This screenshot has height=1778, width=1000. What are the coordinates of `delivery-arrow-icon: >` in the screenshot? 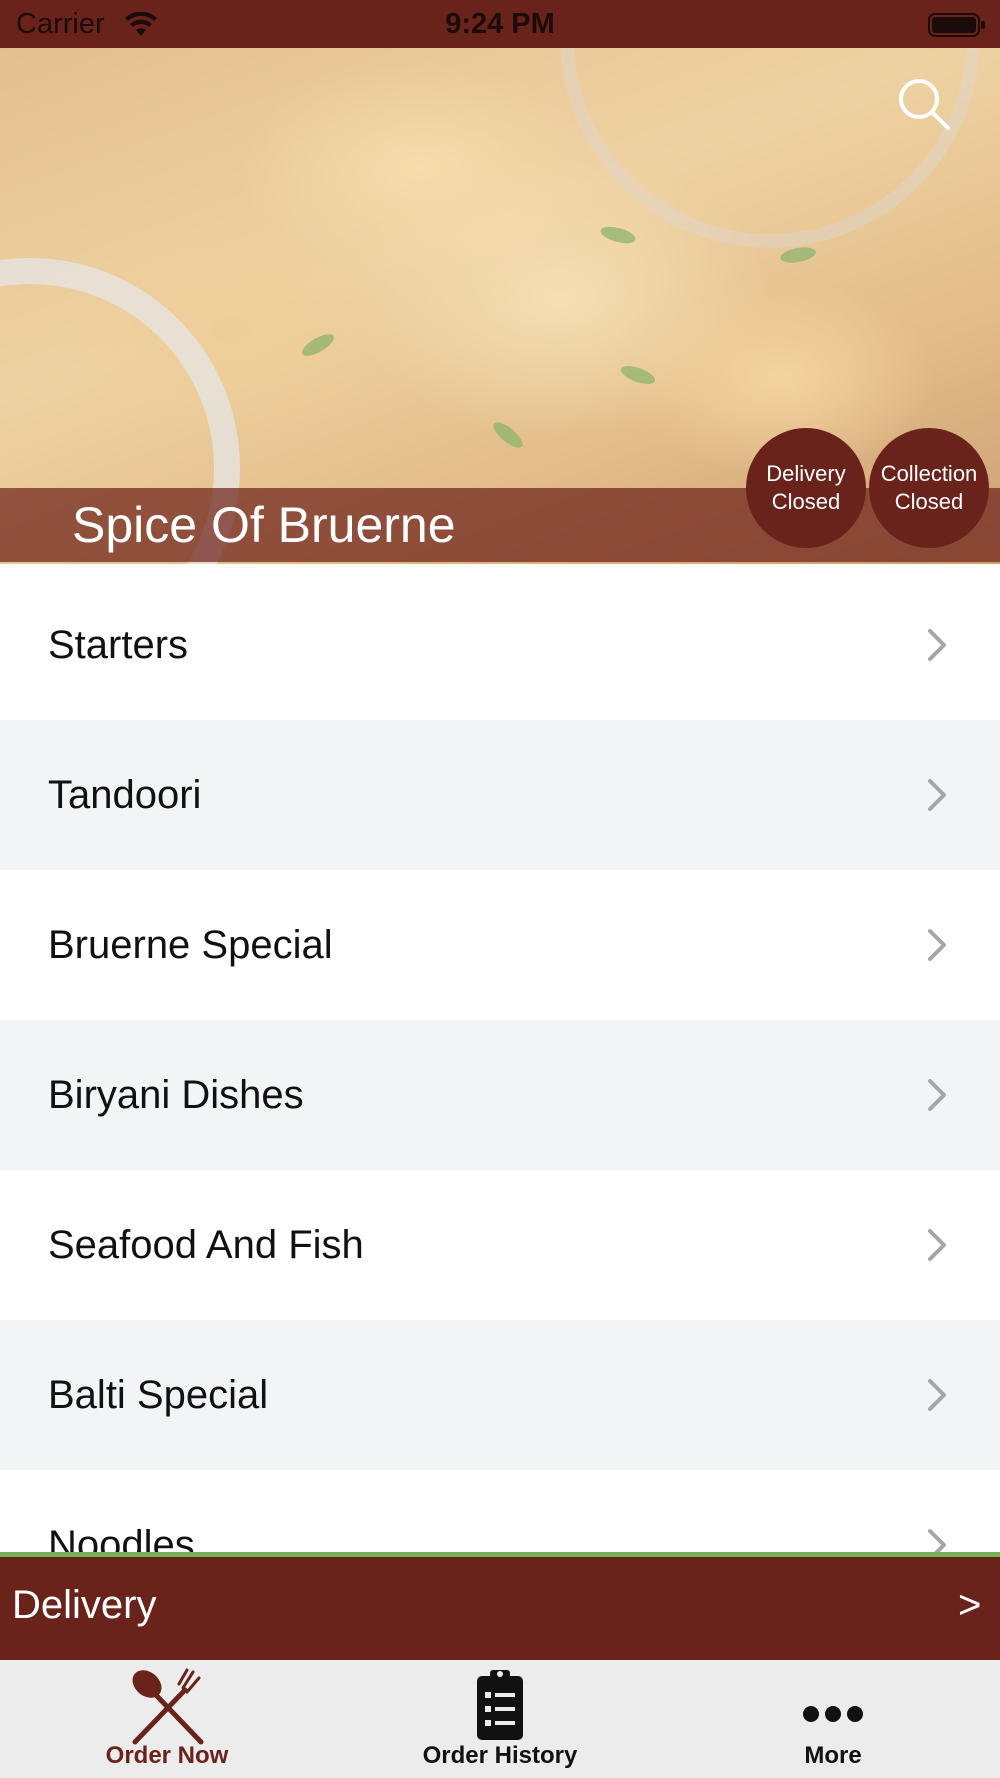 It's located at (970, 1605).